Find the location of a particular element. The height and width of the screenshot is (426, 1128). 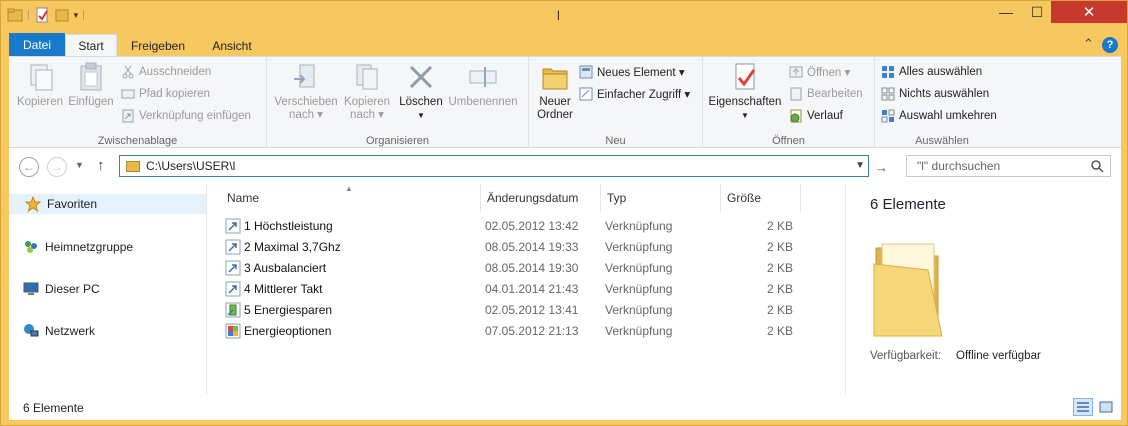

select-none-icon is located at coordinates (888, 94).